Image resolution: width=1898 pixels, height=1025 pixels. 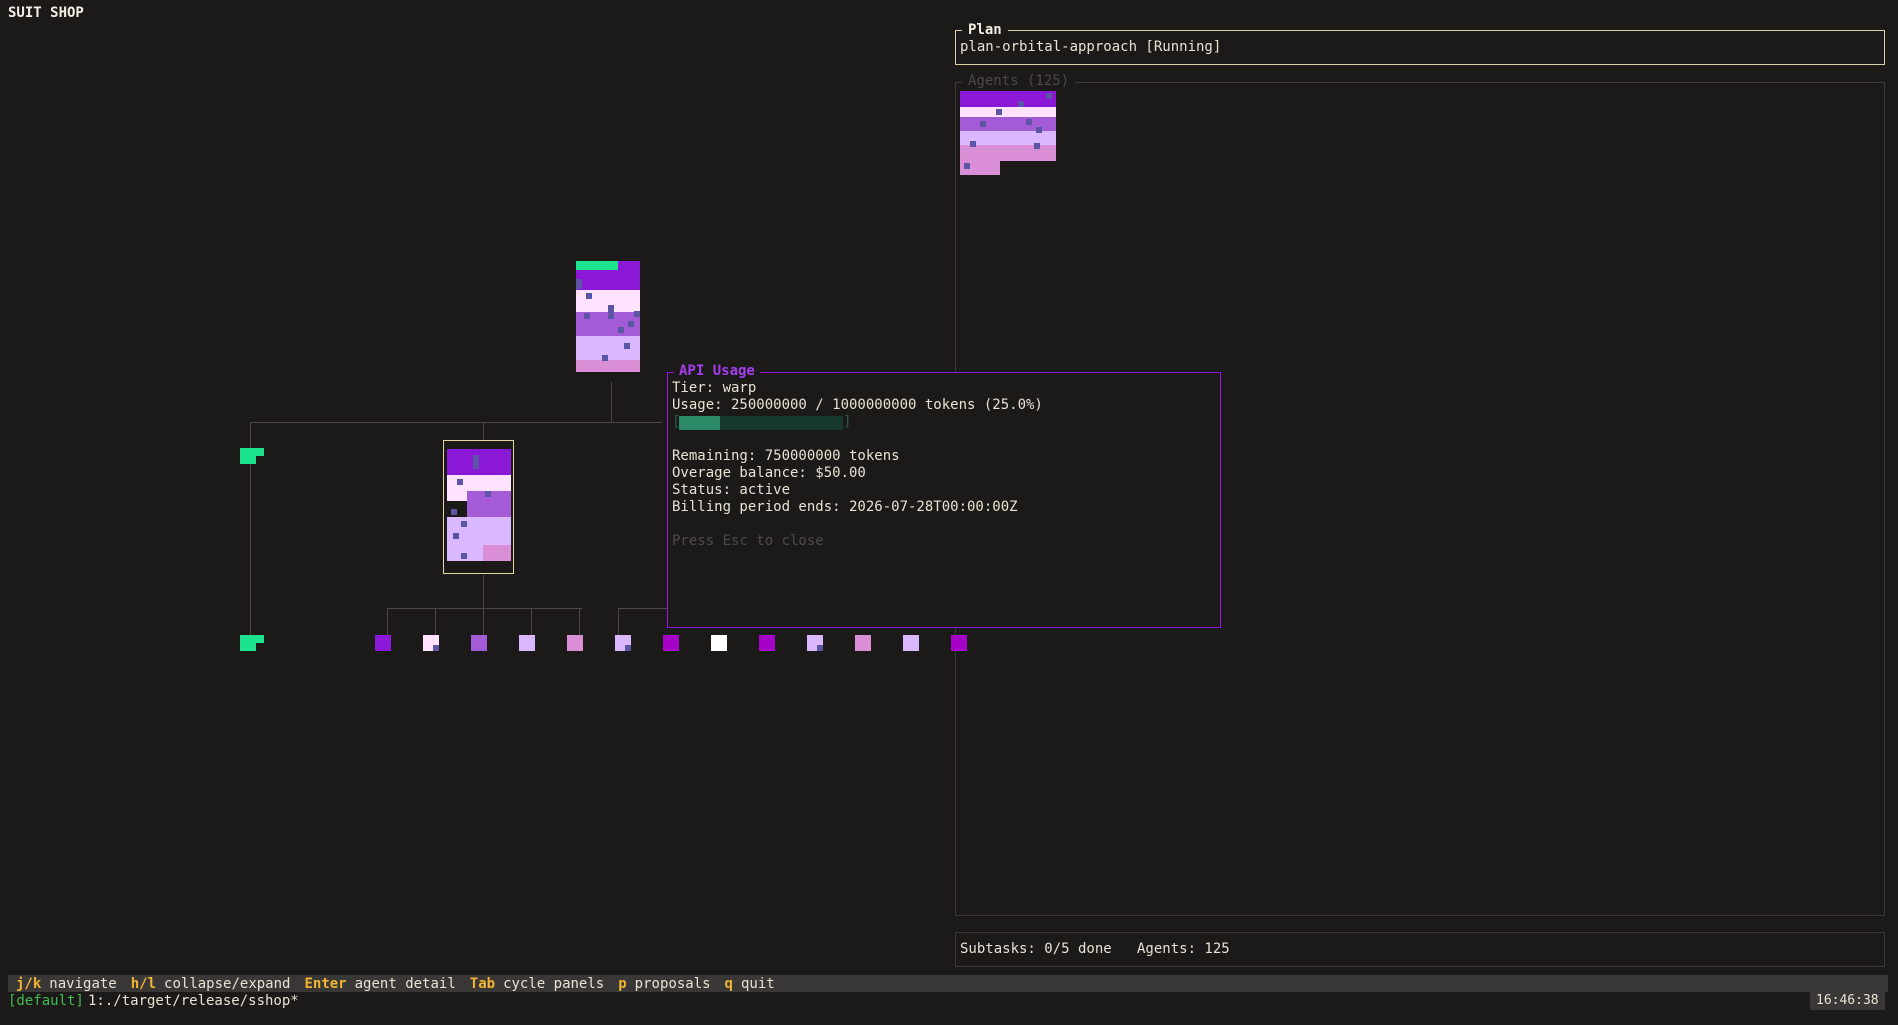 What do you see at coordinates (847, 422) in the screenshot?
I see `usage-bar-close: ]` at bounding box center [847, 422].